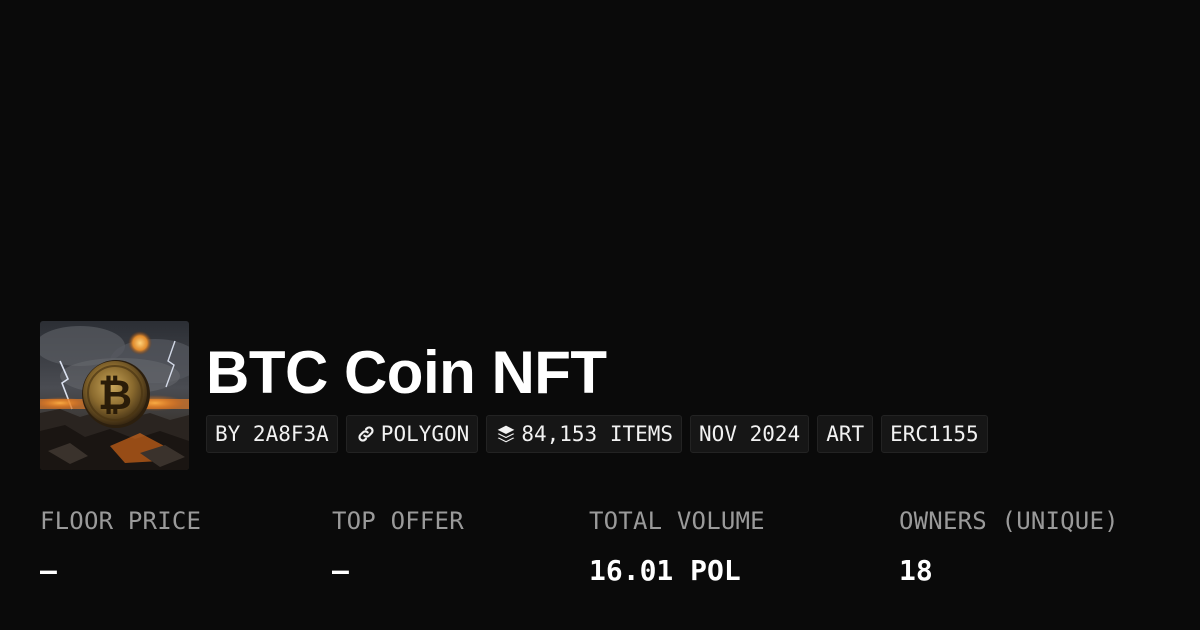 The height and width of the screenshot is (630, 1200). Describe the element at coordinates (121, 521) in the screenshot. I see `stat-label: FLOOR PRICE` at that location.